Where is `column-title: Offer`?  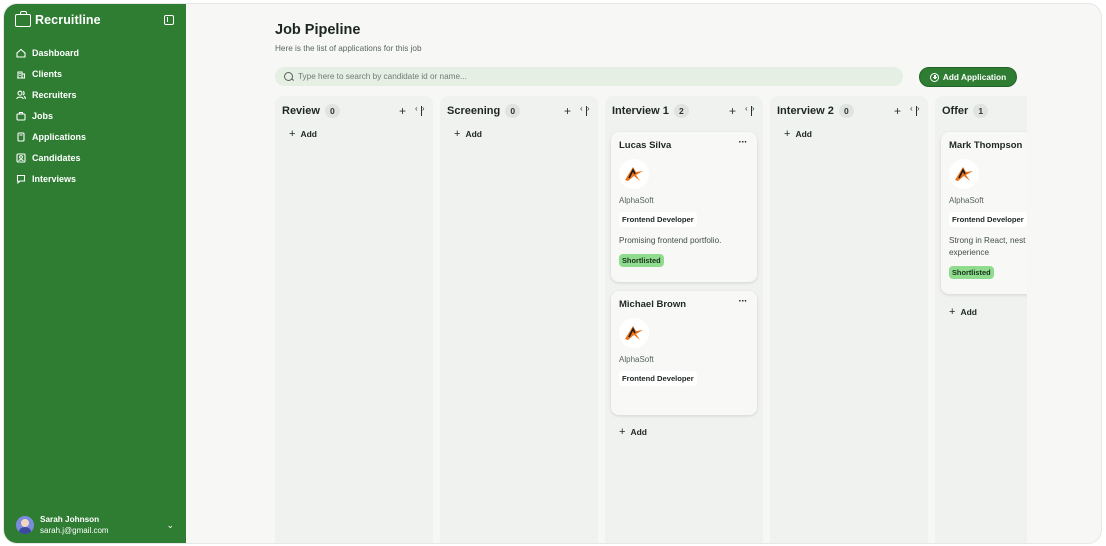
column-title: Offer is located at coordinates (955, 111).